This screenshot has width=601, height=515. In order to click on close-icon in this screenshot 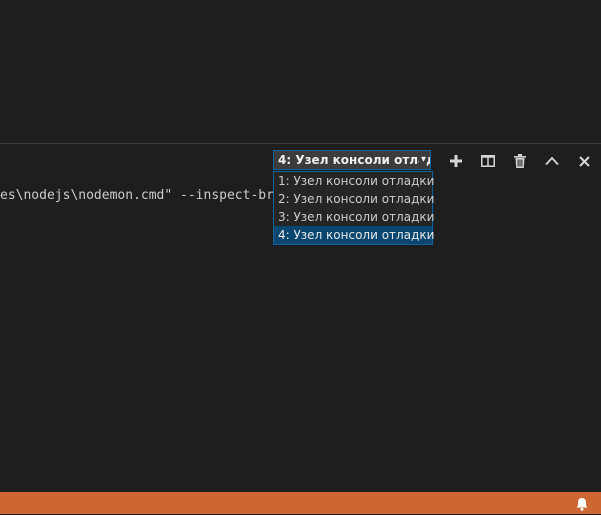, I will do `click(584, 161)`.